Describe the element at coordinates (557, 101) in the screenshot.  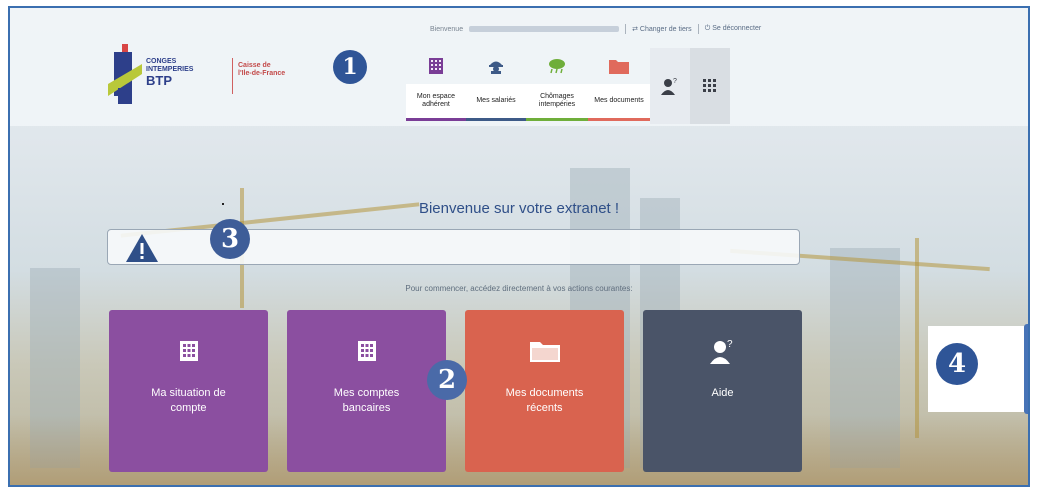
I see `nav-item-label: Chômages intempéries` at that location.